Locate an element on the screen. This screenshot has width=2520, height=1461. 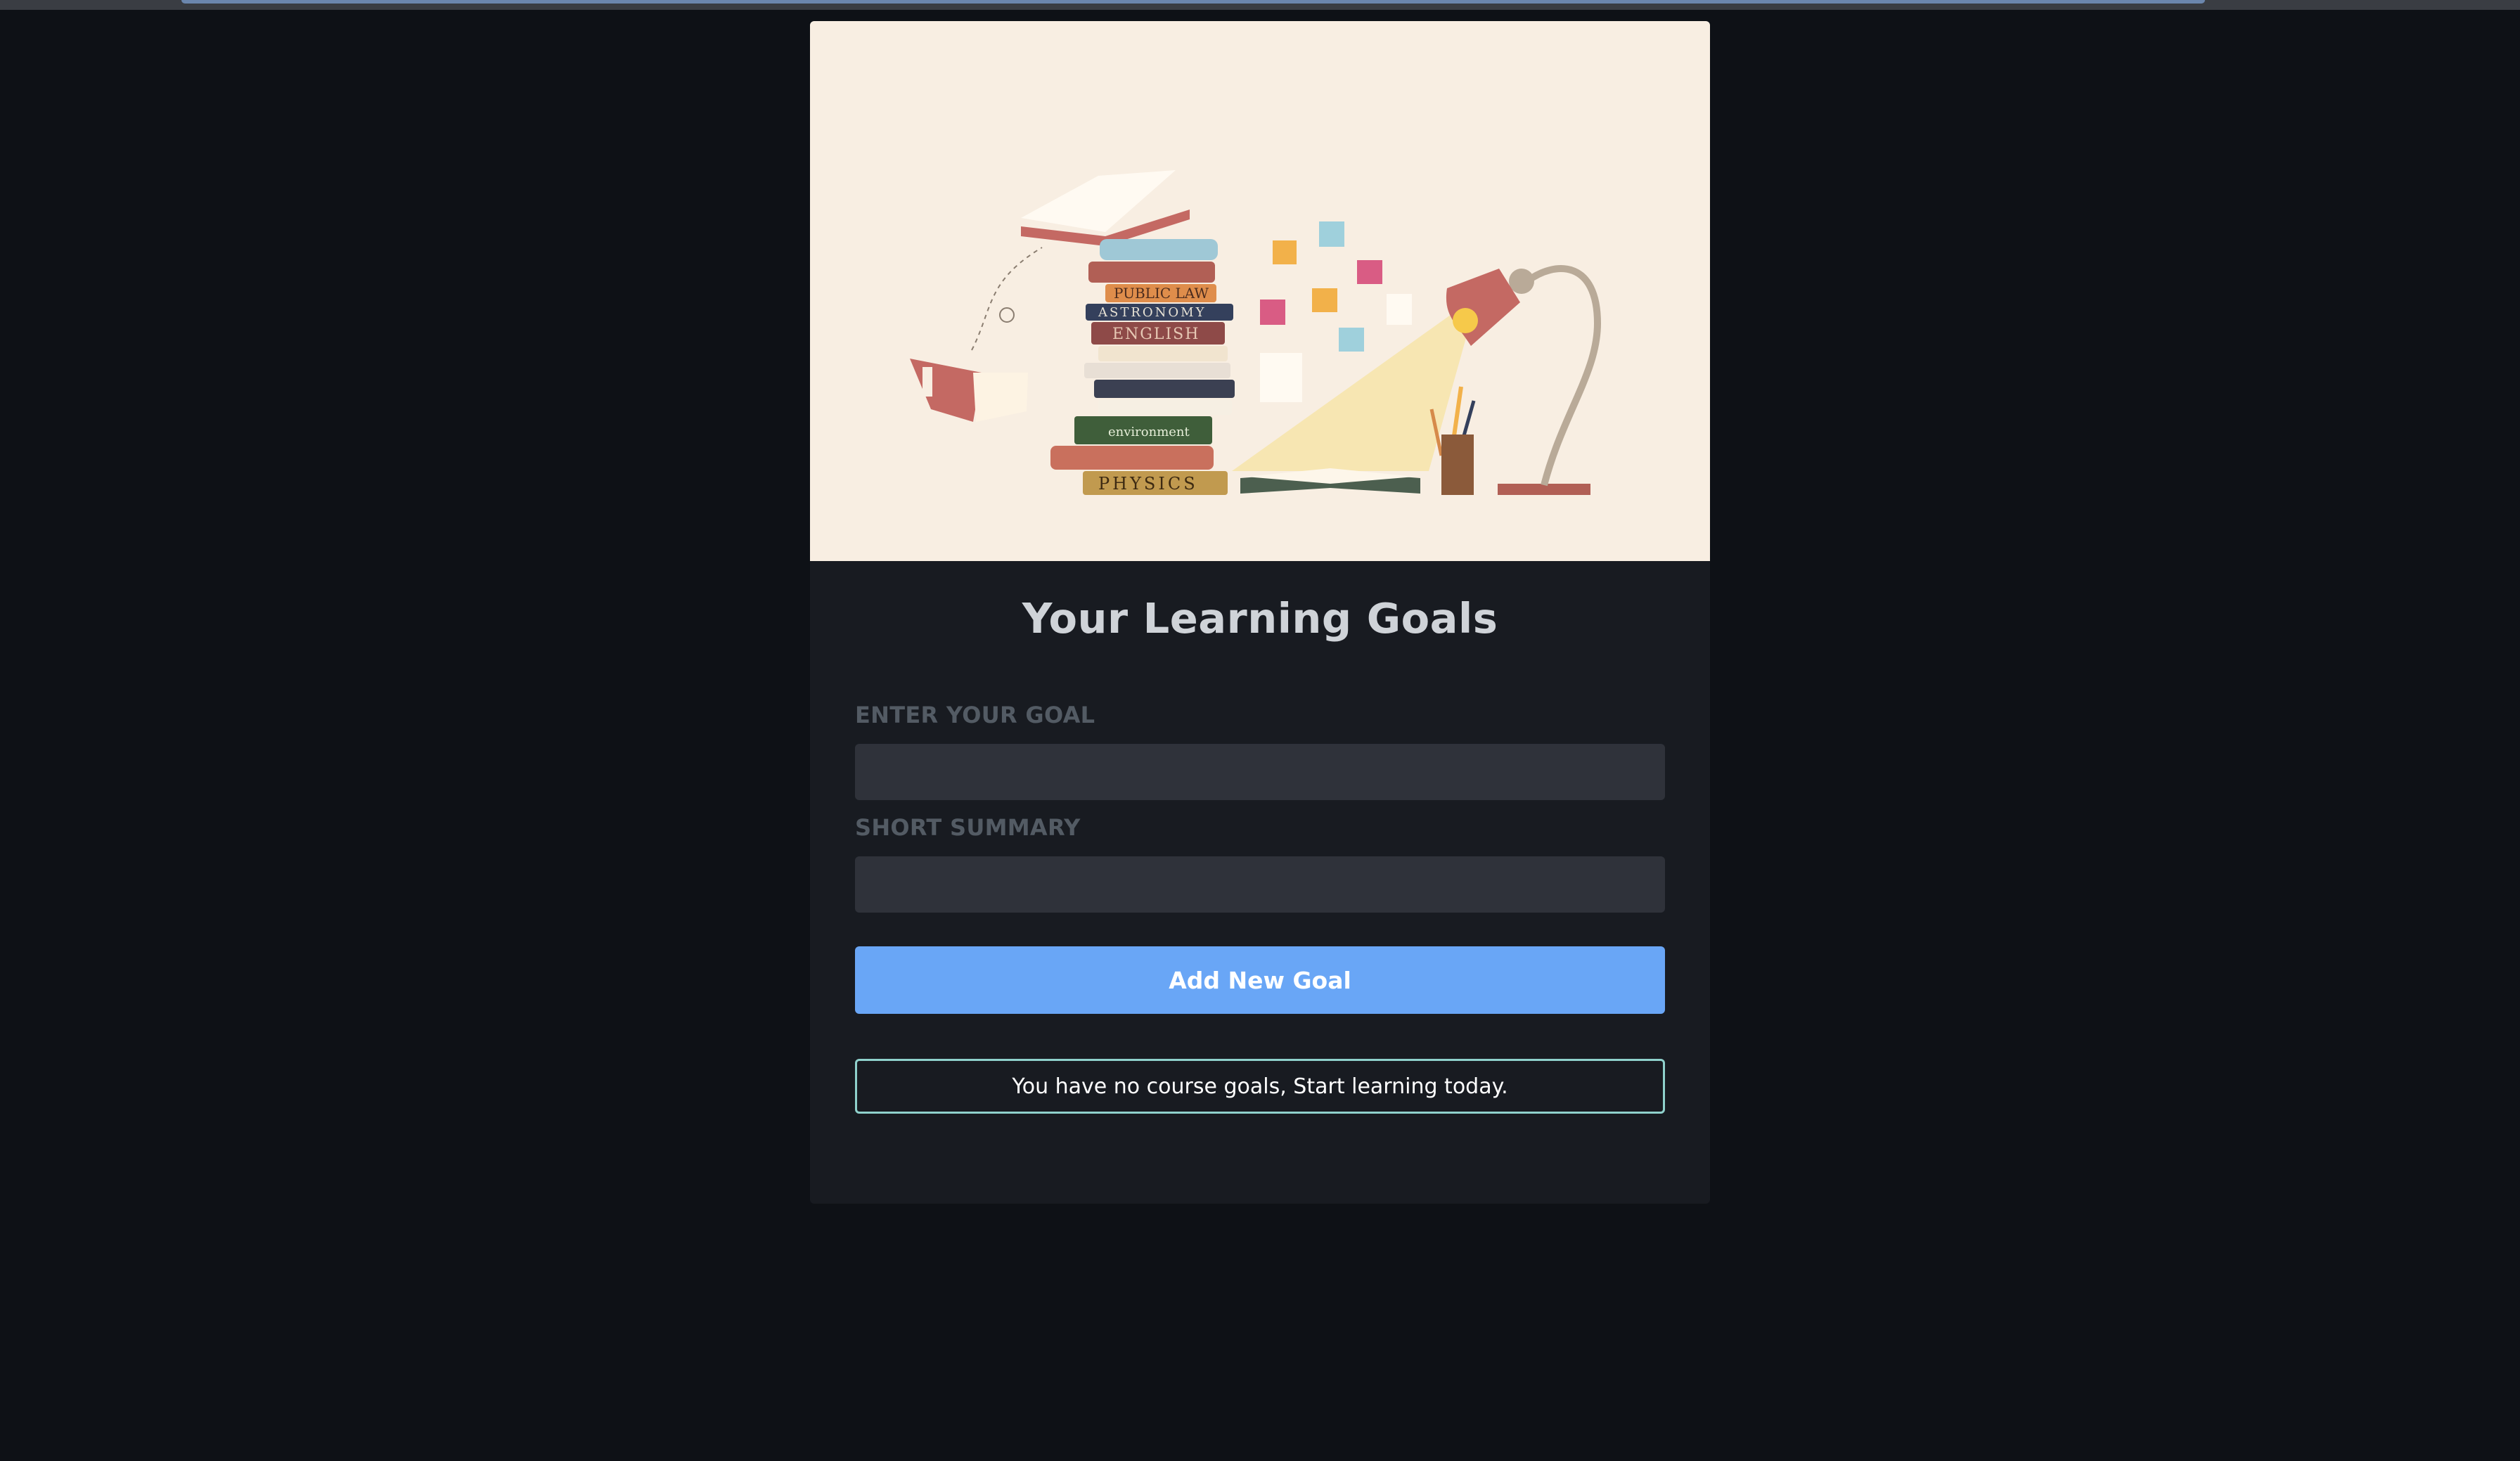
goal-input is located at coordinates (1260, 772).